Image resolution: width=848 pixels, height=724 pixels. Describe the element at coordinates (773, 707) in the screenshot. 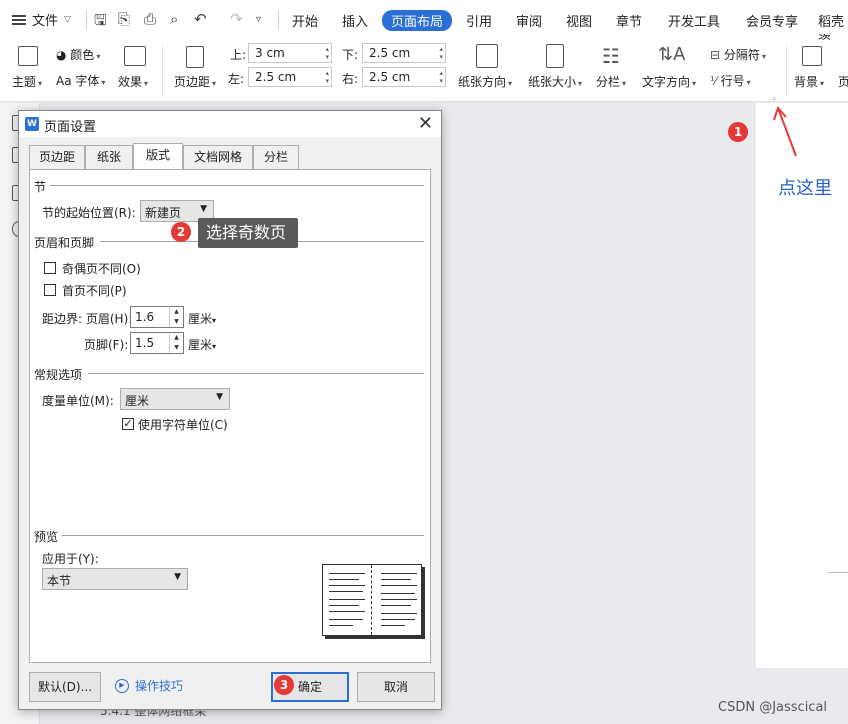

I see `watermark: CSDN @Jasscical` at that location.